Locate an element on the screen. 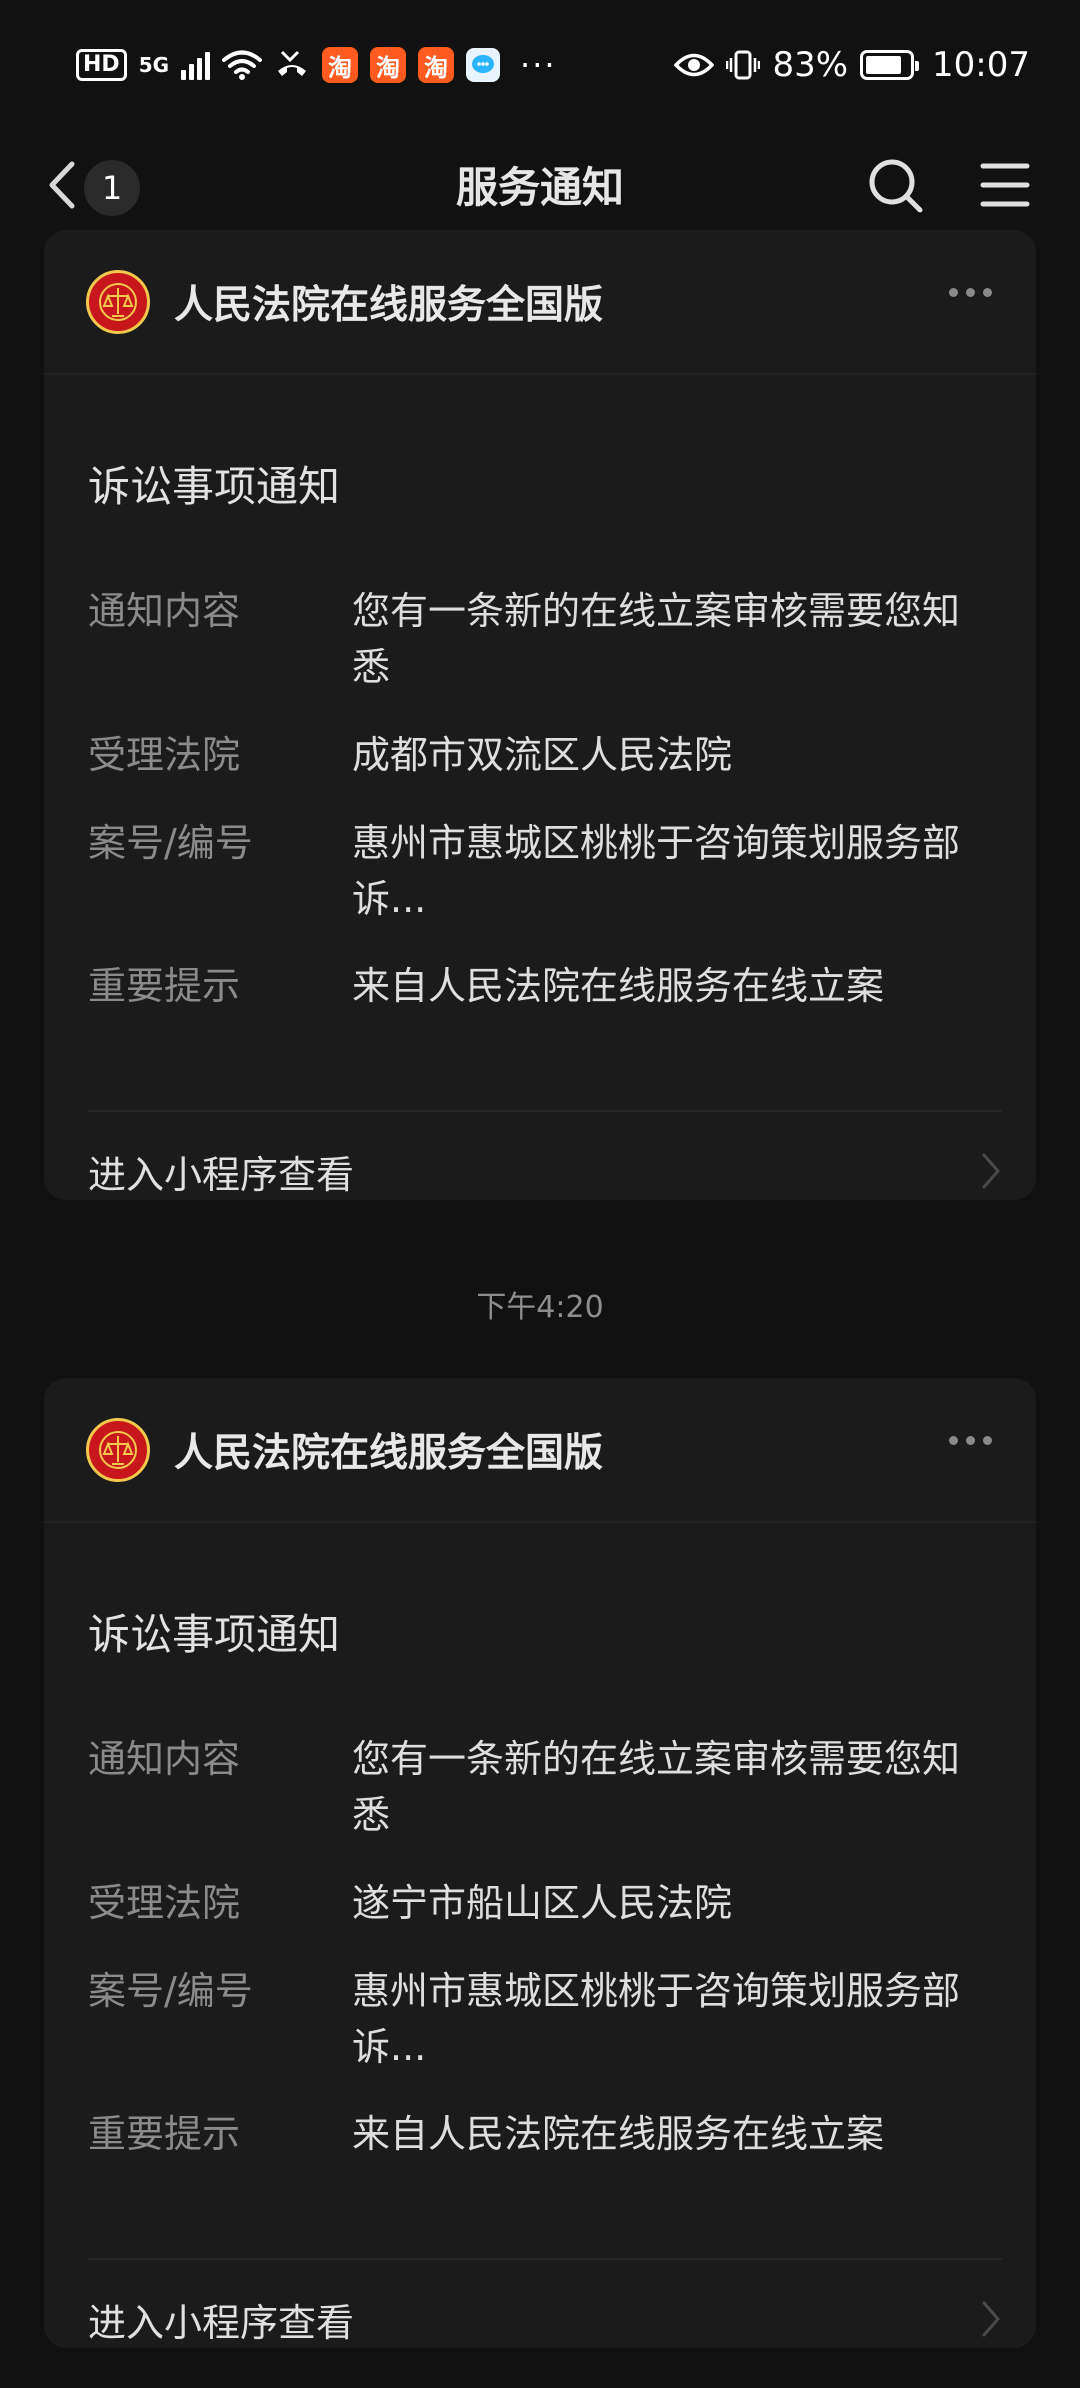 The width and height of the screenshot is (1080, 2388). eye-comfort-icon is located at coordinates (694, 65).